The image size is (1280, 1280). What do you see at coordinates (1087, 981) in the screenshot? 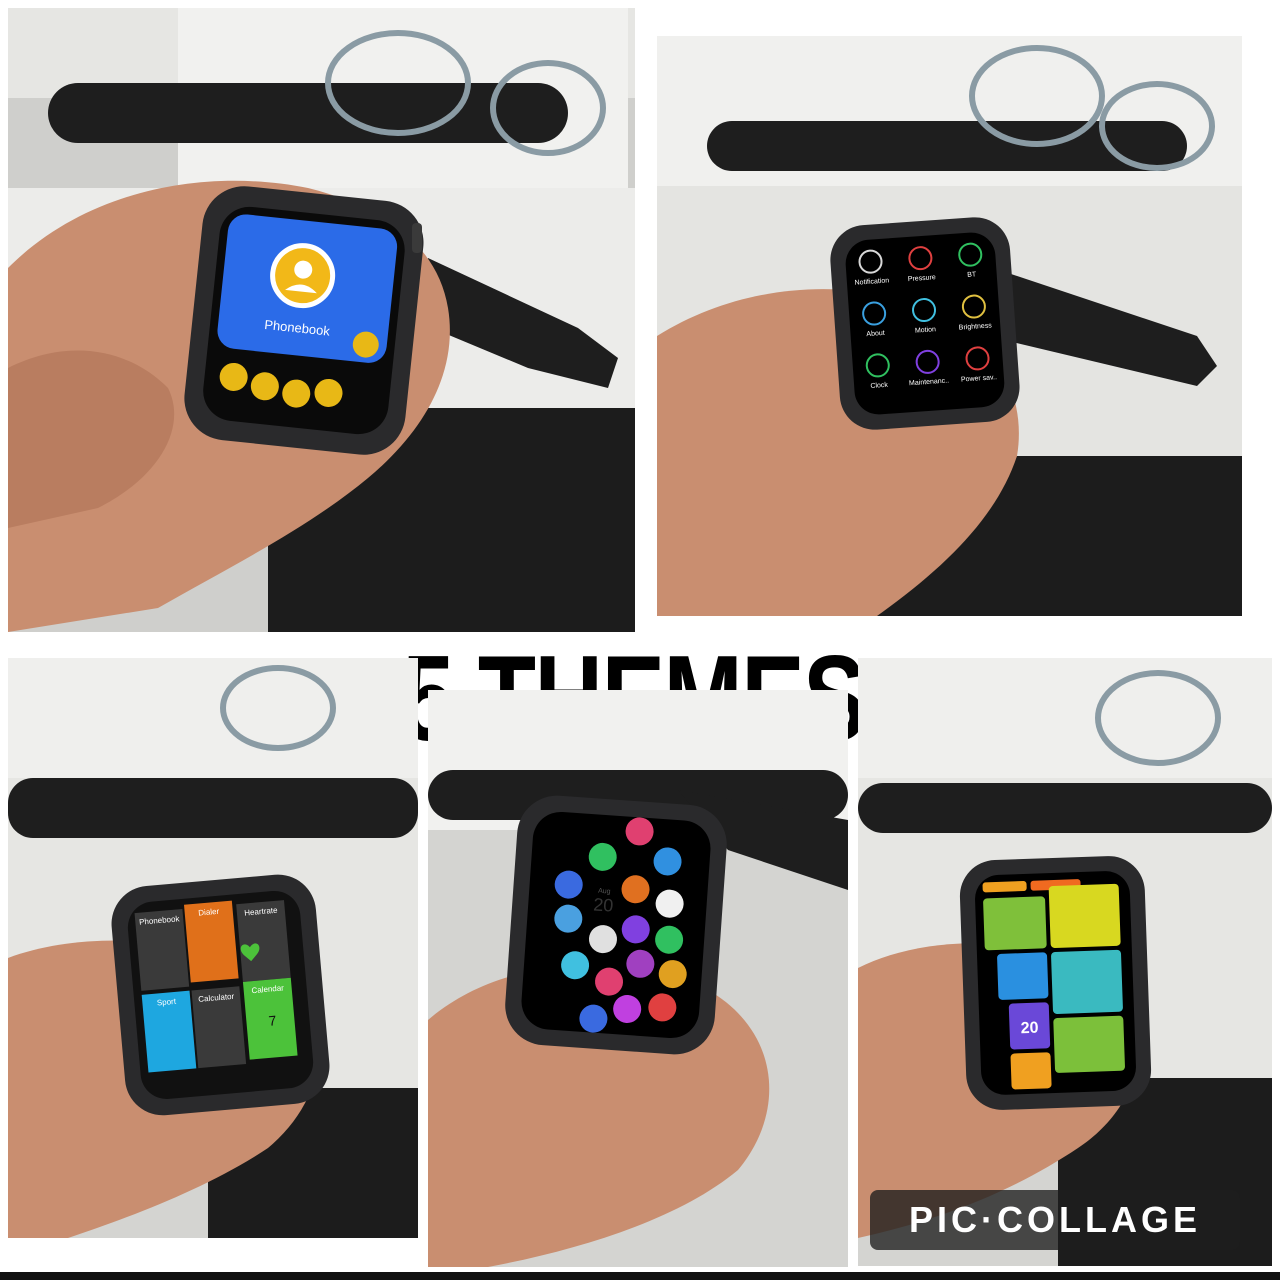
I see `calculator-tile` at bounding box center [1087, 981].